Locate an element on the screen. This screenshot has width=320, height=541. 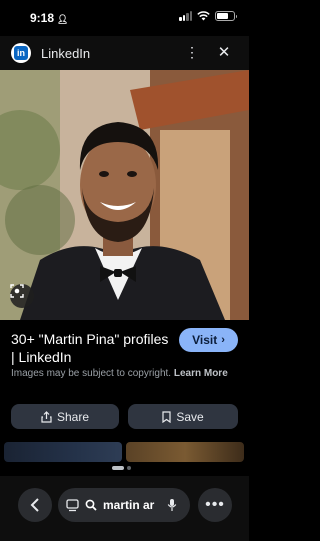
result-title: 30+ "Martin Pina" profiles | LinkedIn is located at coordinates (91, 348).